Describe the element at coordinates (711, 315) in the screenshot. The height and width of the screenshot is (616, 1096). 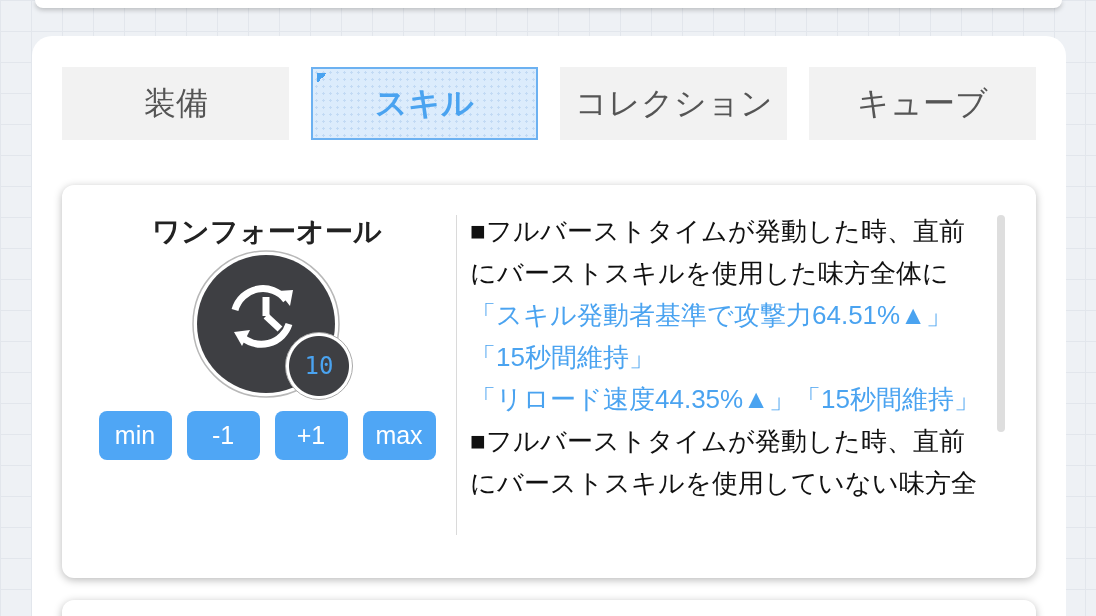
I see `effect-text: 「スキル発動者基準で攻撃力64.51%▲」` at that location.